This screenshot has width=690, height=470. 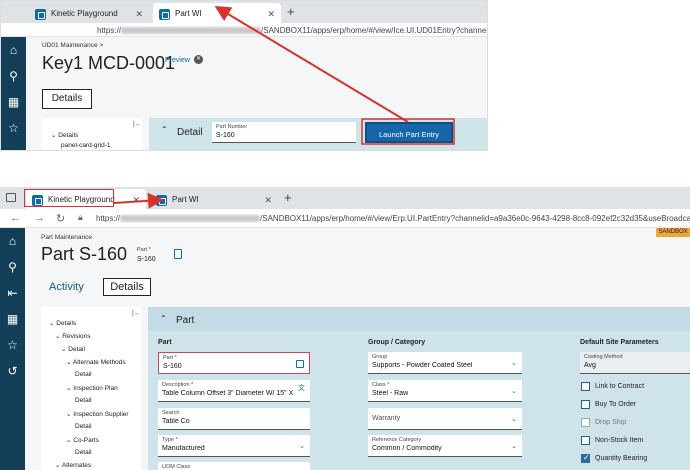 What do you see at coordinates (408, 131) in the screenshot?
I see `highlight-launch-button` at bounding box center [408, 131].